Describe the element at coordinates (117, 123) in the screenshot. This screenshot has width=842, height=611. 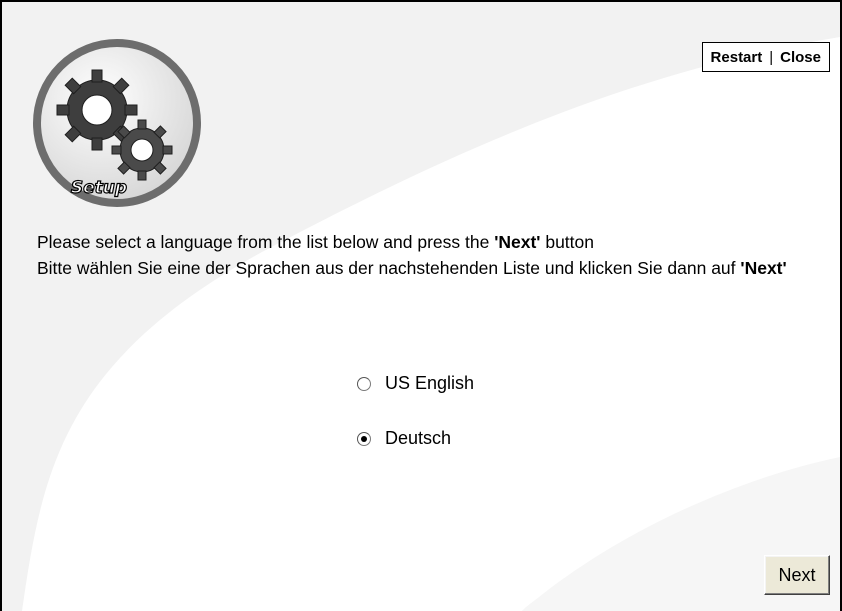
I see `setup-gears-icon: Setup` at that location.